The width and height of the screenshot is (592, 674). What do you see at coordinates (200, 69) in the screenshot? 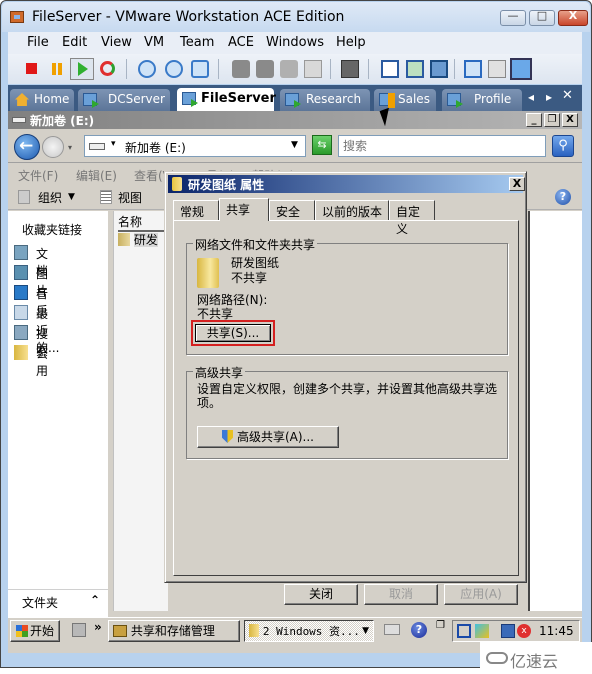
I see `snapshot-manager-icon` at bounding box center [200, 69].